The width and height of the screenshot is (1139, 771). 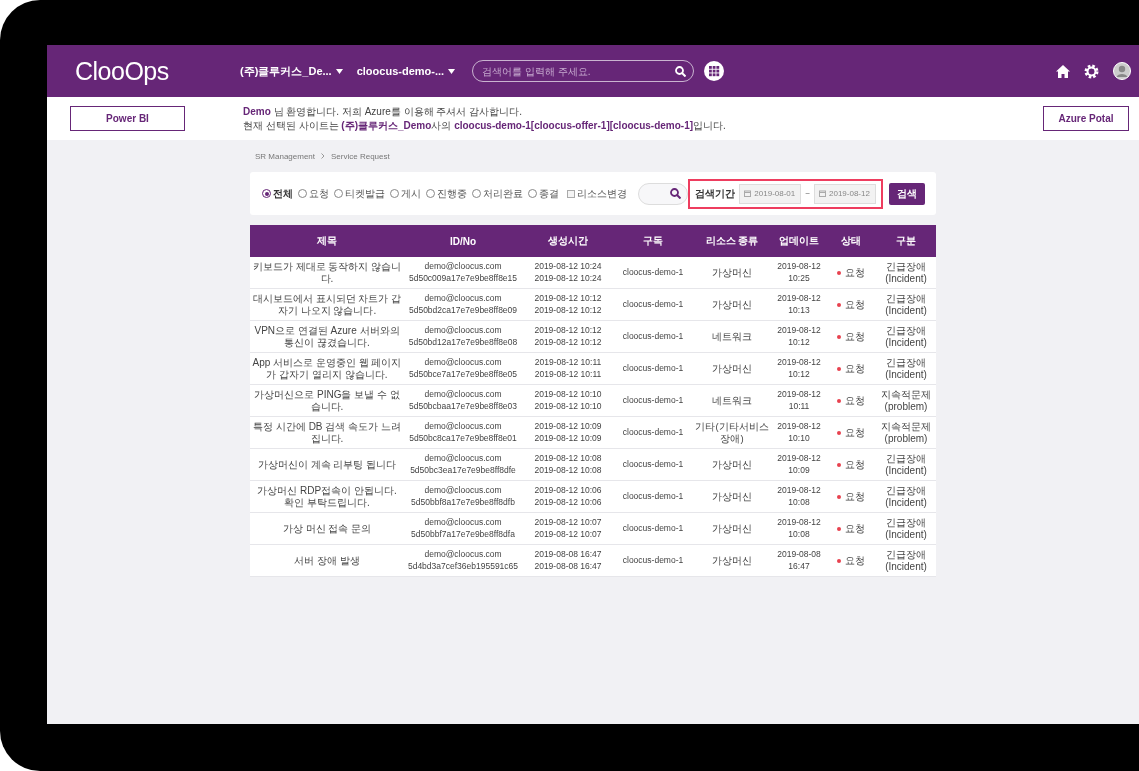 I want to click on table-cell-text: demo@cloocus.com 5d50bbf8a17e7e9be8ff8dfb, so click(x=463, y=496).